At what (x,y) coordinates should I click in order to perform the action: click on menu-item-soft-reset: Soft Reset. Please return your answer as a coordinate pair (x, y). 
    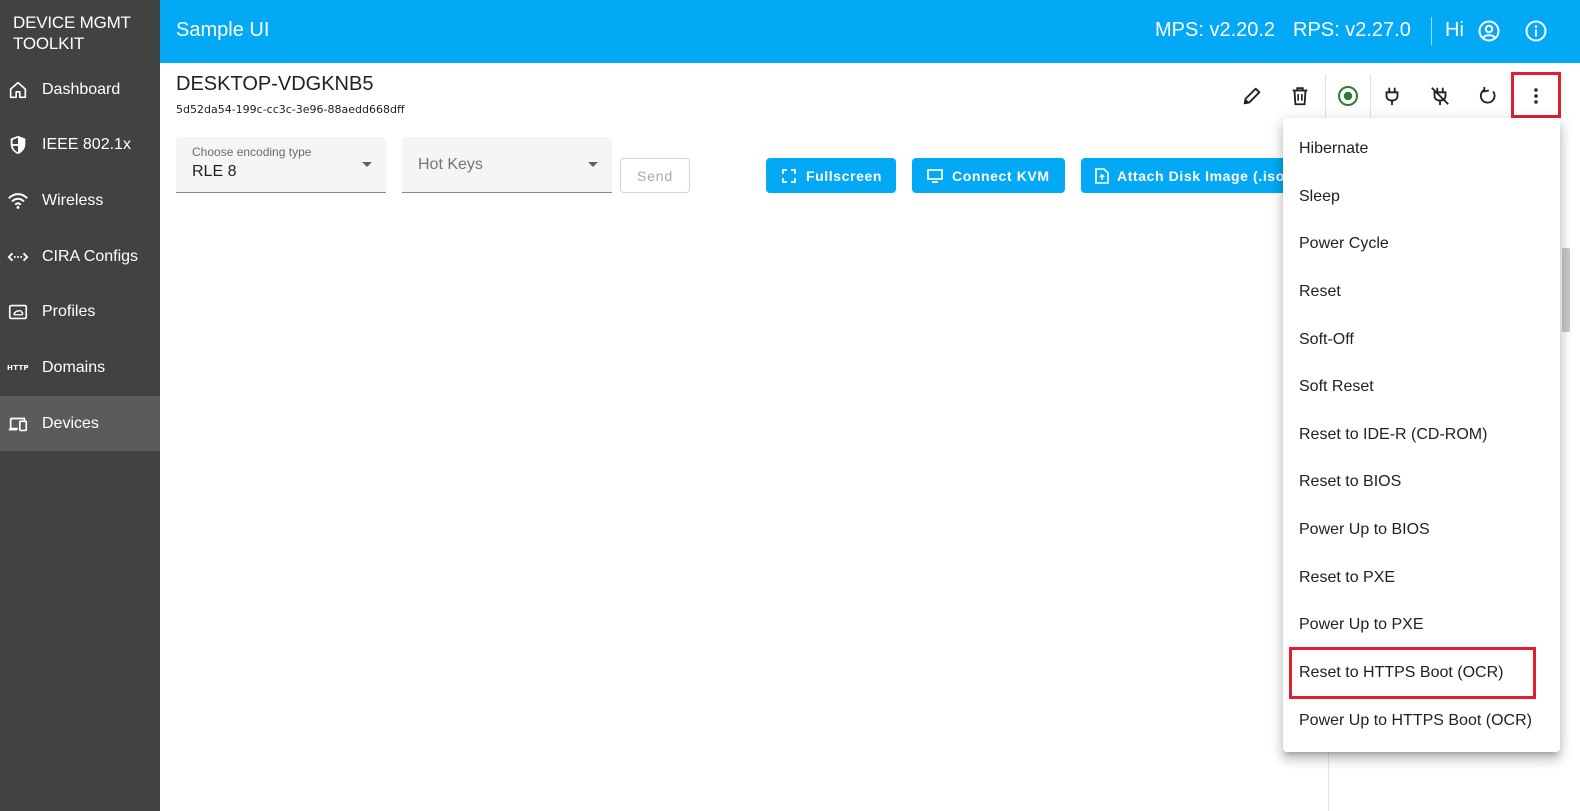
    Looking at the image, I should click on (1421, 387).